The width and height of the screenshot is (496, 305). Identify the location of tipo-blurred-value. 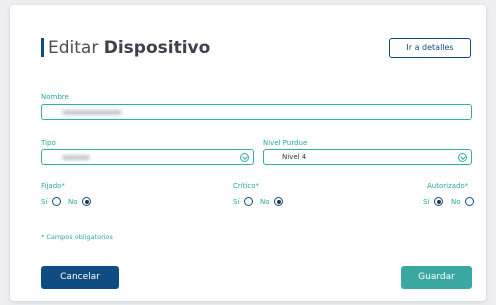
(76, 157).